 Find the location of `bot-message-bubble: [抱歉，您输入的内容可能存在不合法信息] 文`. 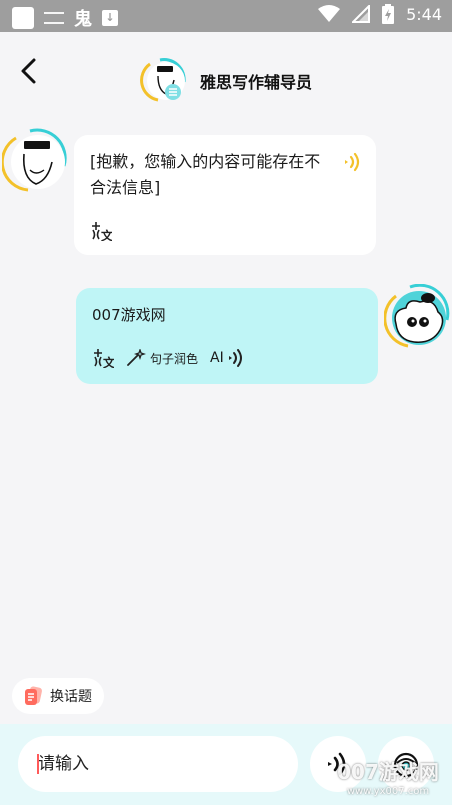

bot-message-bubble: [抱歉，您输入的内容可能存在不合法信息] 文 is located at coordinates (225, 195).